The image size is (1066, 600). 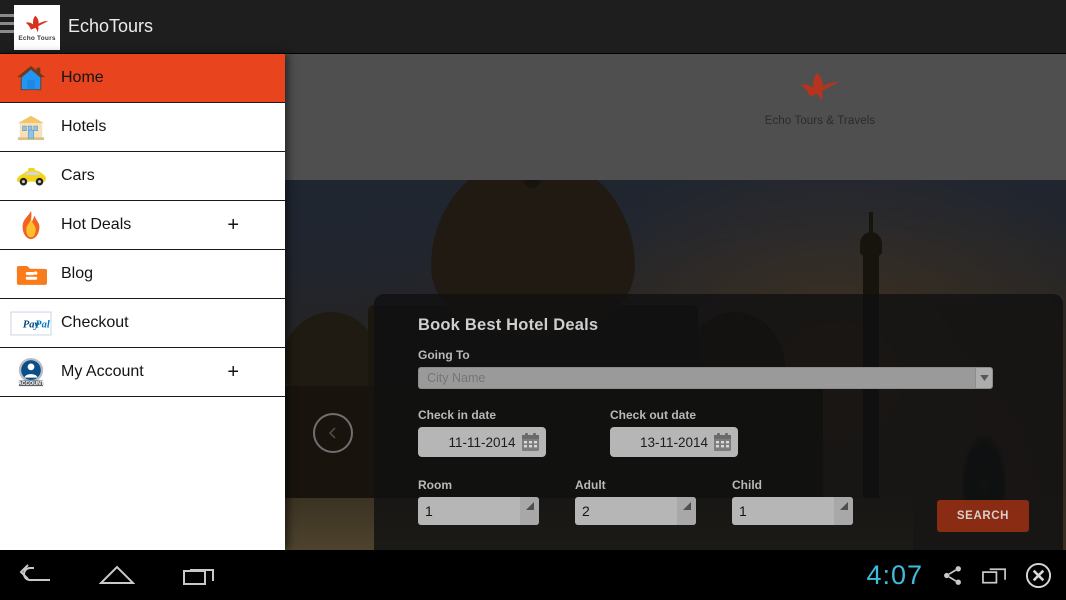 I want to click on checkout-group: Check out date 13-11-2014, so click(x=674, y=432).